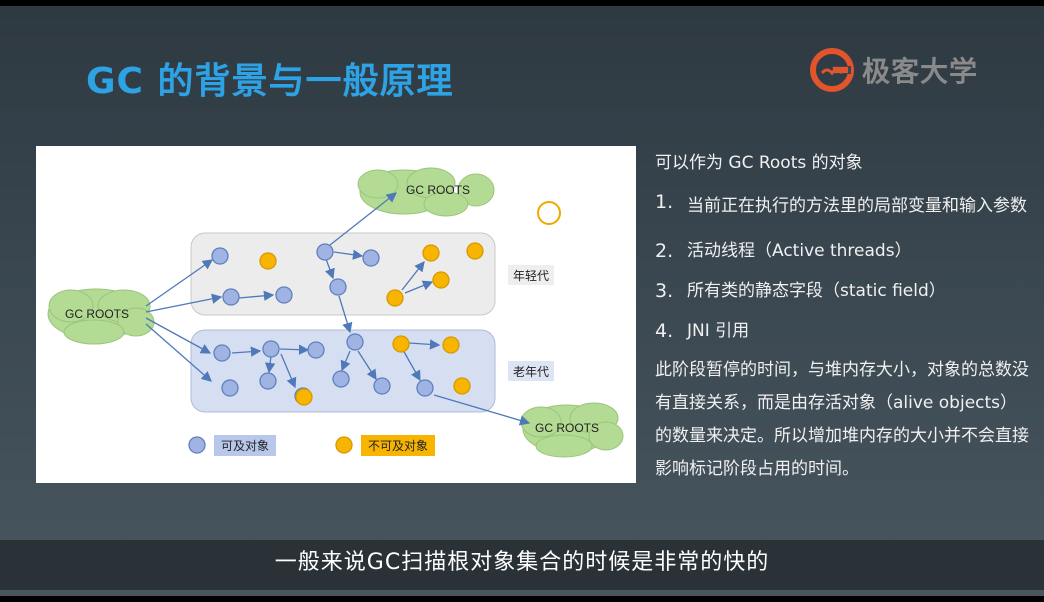 This screenshot has width=1044, height=602. Describe the element at coordinates (549, 213) in the screenshot. I see `isolated-unreachable-object` at that location.